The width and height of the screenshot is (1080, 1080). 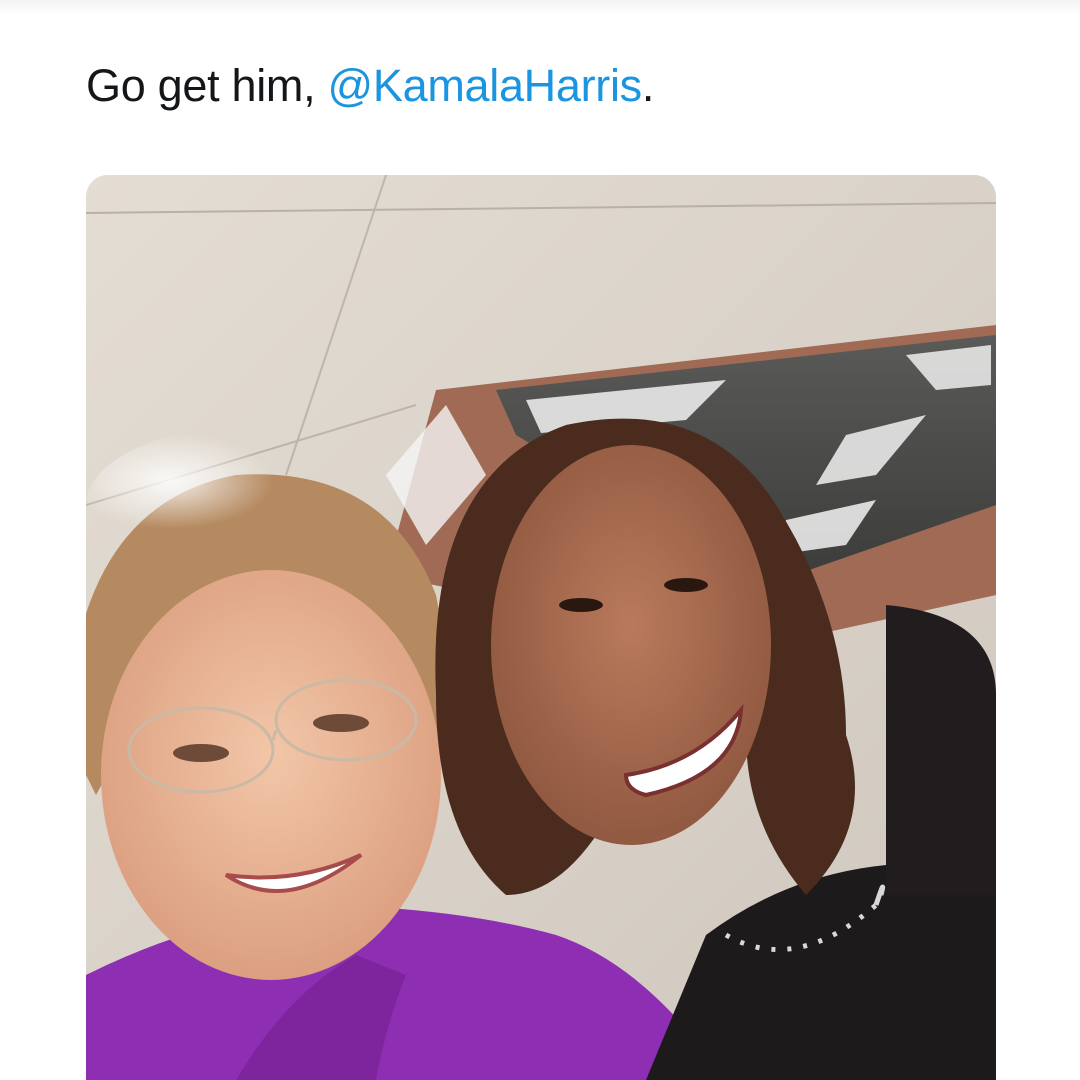 What do you see at coordinates (648, 85) in the screenshot?
I see `tweet-text-suffix: .` at bounding box center [648, 85].